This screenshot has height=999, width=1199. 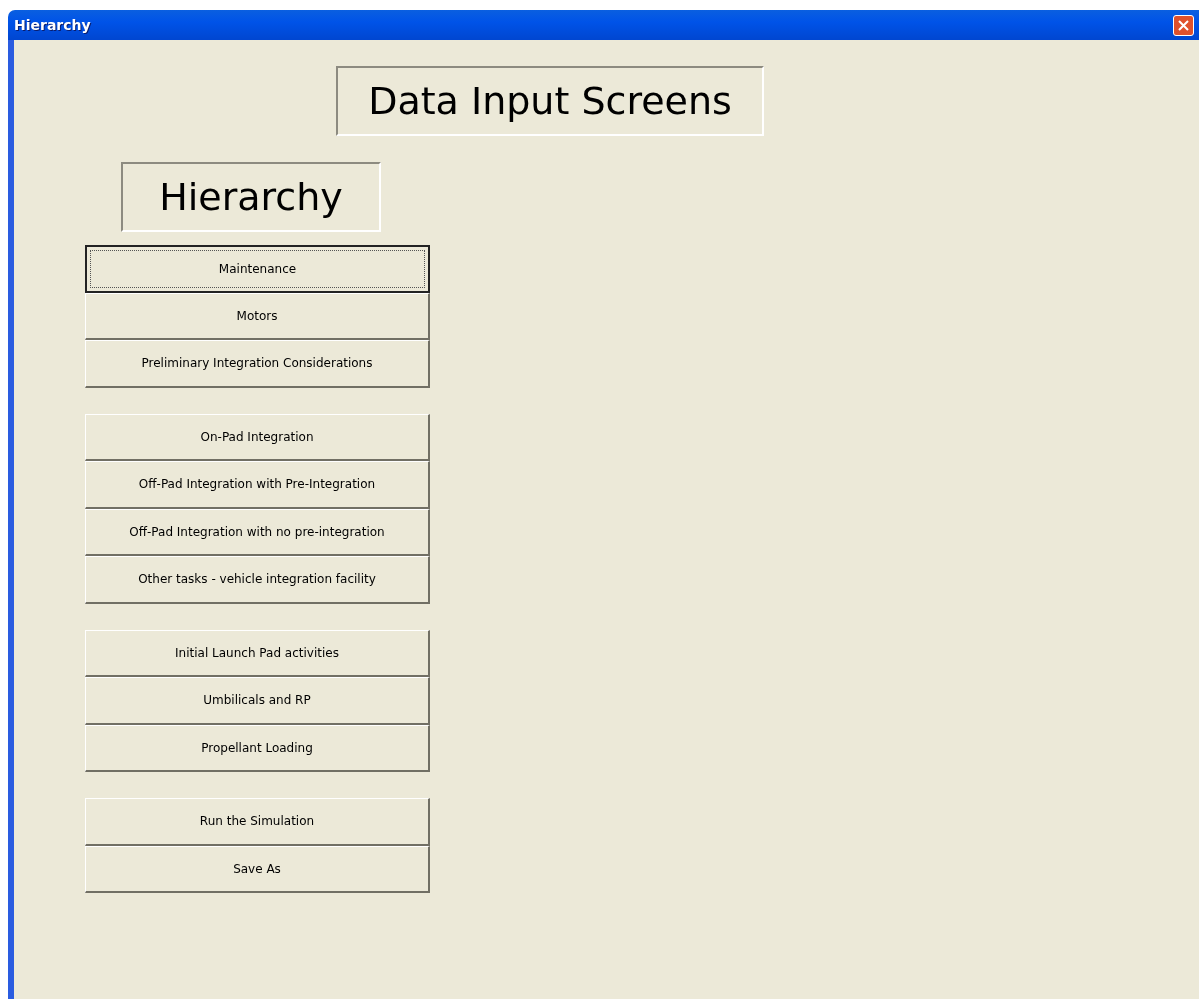 What do you see at coordinates (52, 25) in the screenshot?
I see `window-title: Hierarchy` at bounding box center [52, 25].